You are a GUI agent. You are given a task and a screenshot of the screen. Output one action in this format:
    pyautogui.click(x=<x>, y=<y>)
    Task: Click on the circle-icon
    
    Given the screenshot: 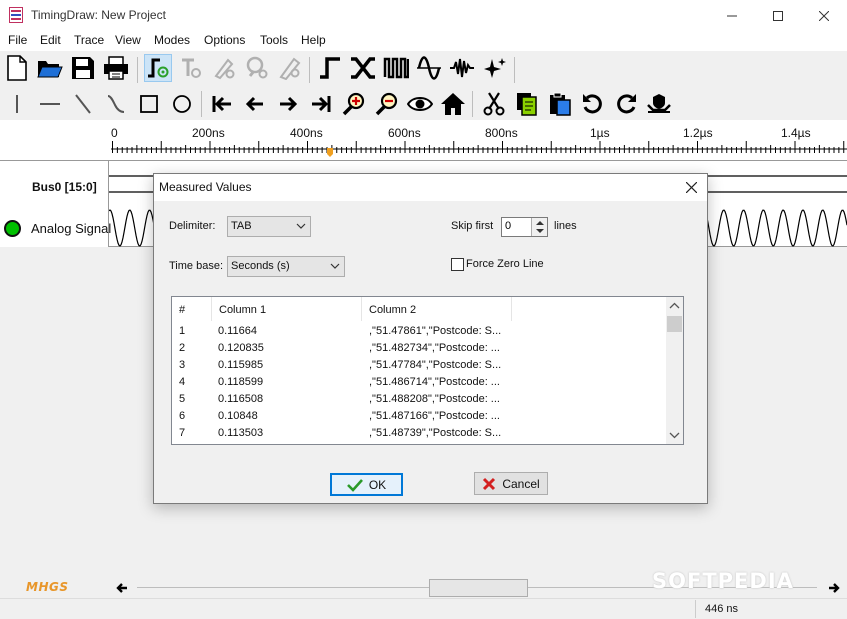 What is the action you would take?
    pyautogui.click(x=182, y=104)
    